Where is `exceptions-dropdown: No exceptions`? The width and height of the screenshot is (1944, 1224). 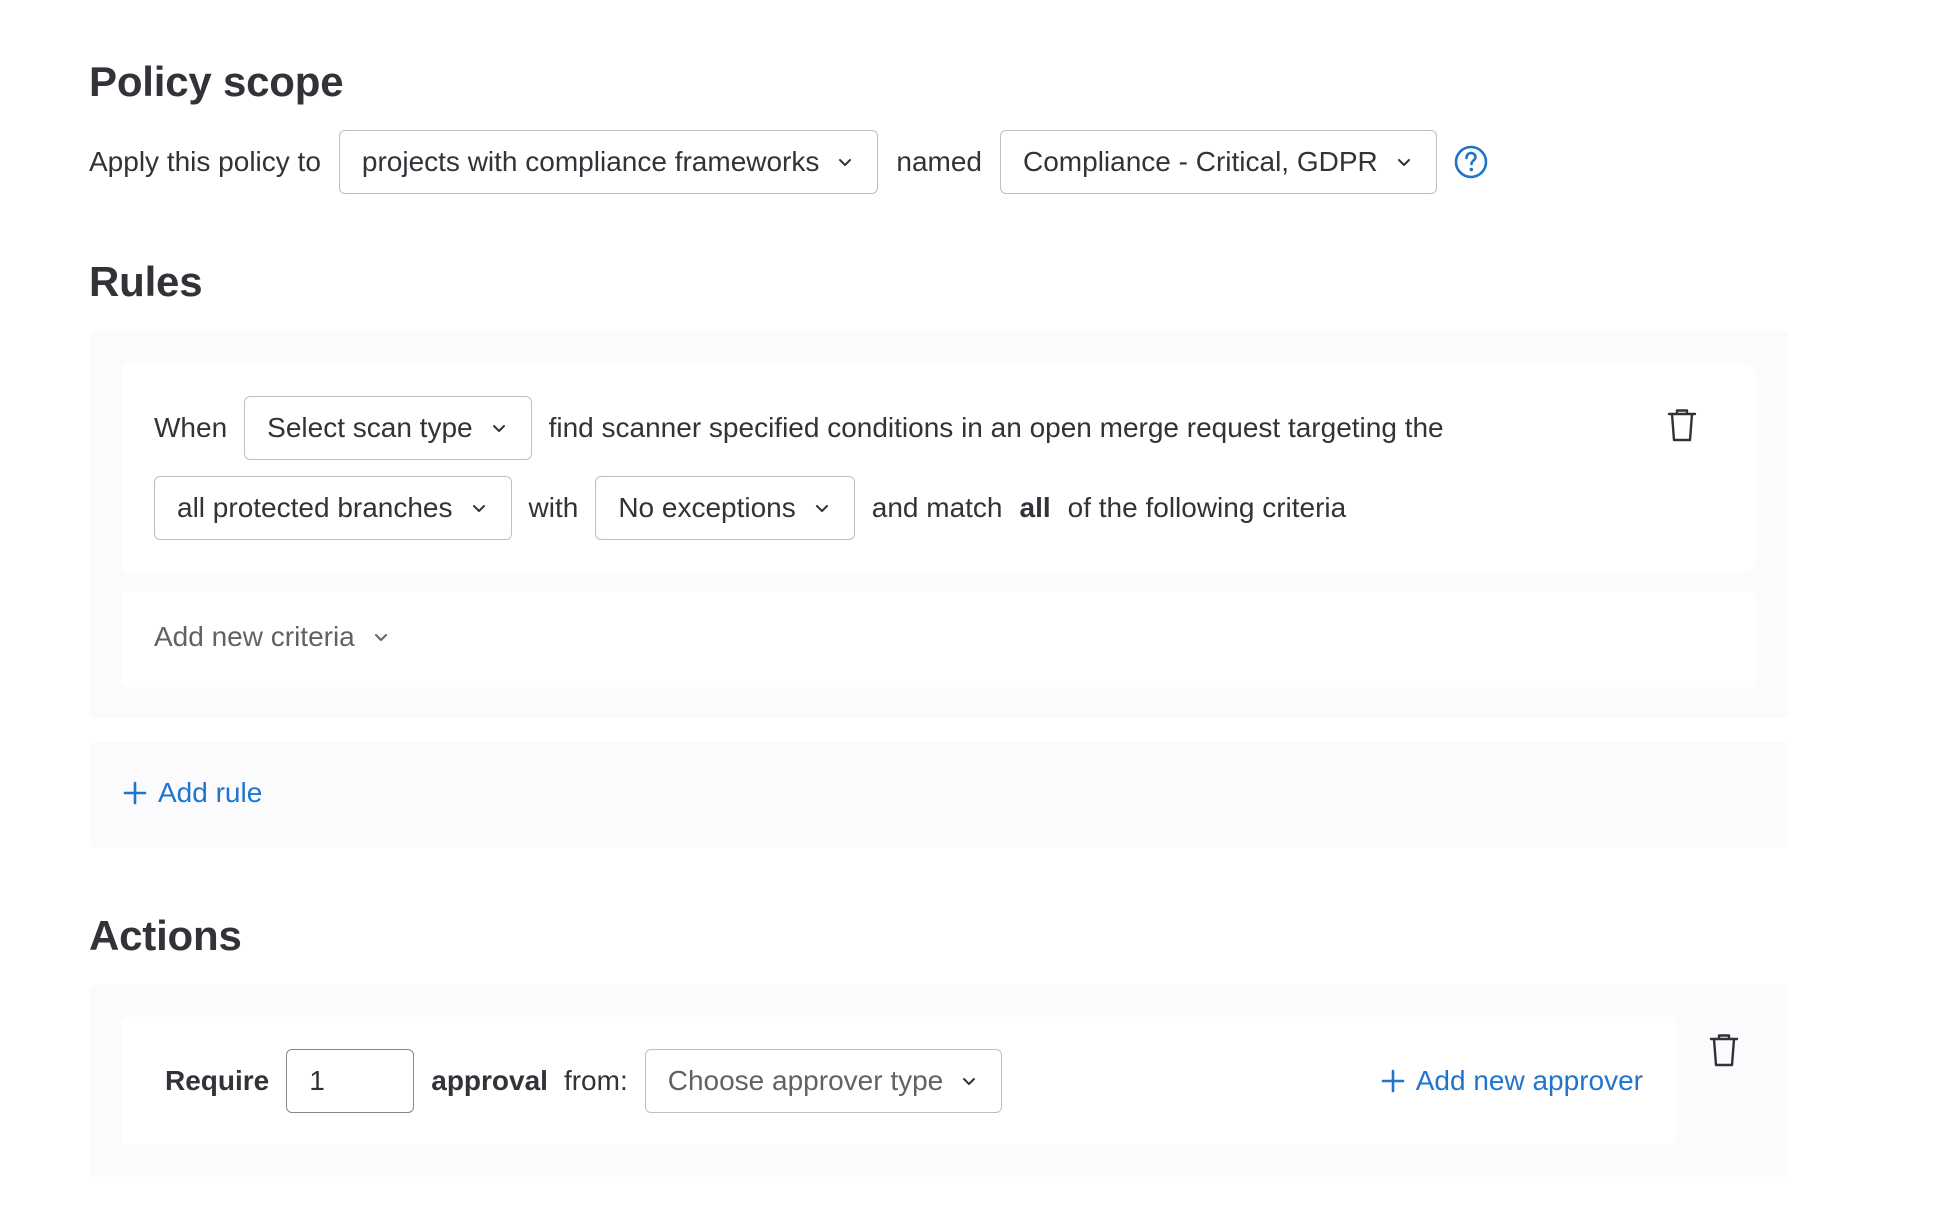 exceptions-dropdown: No exceptions is located at coordinates (725, 508).